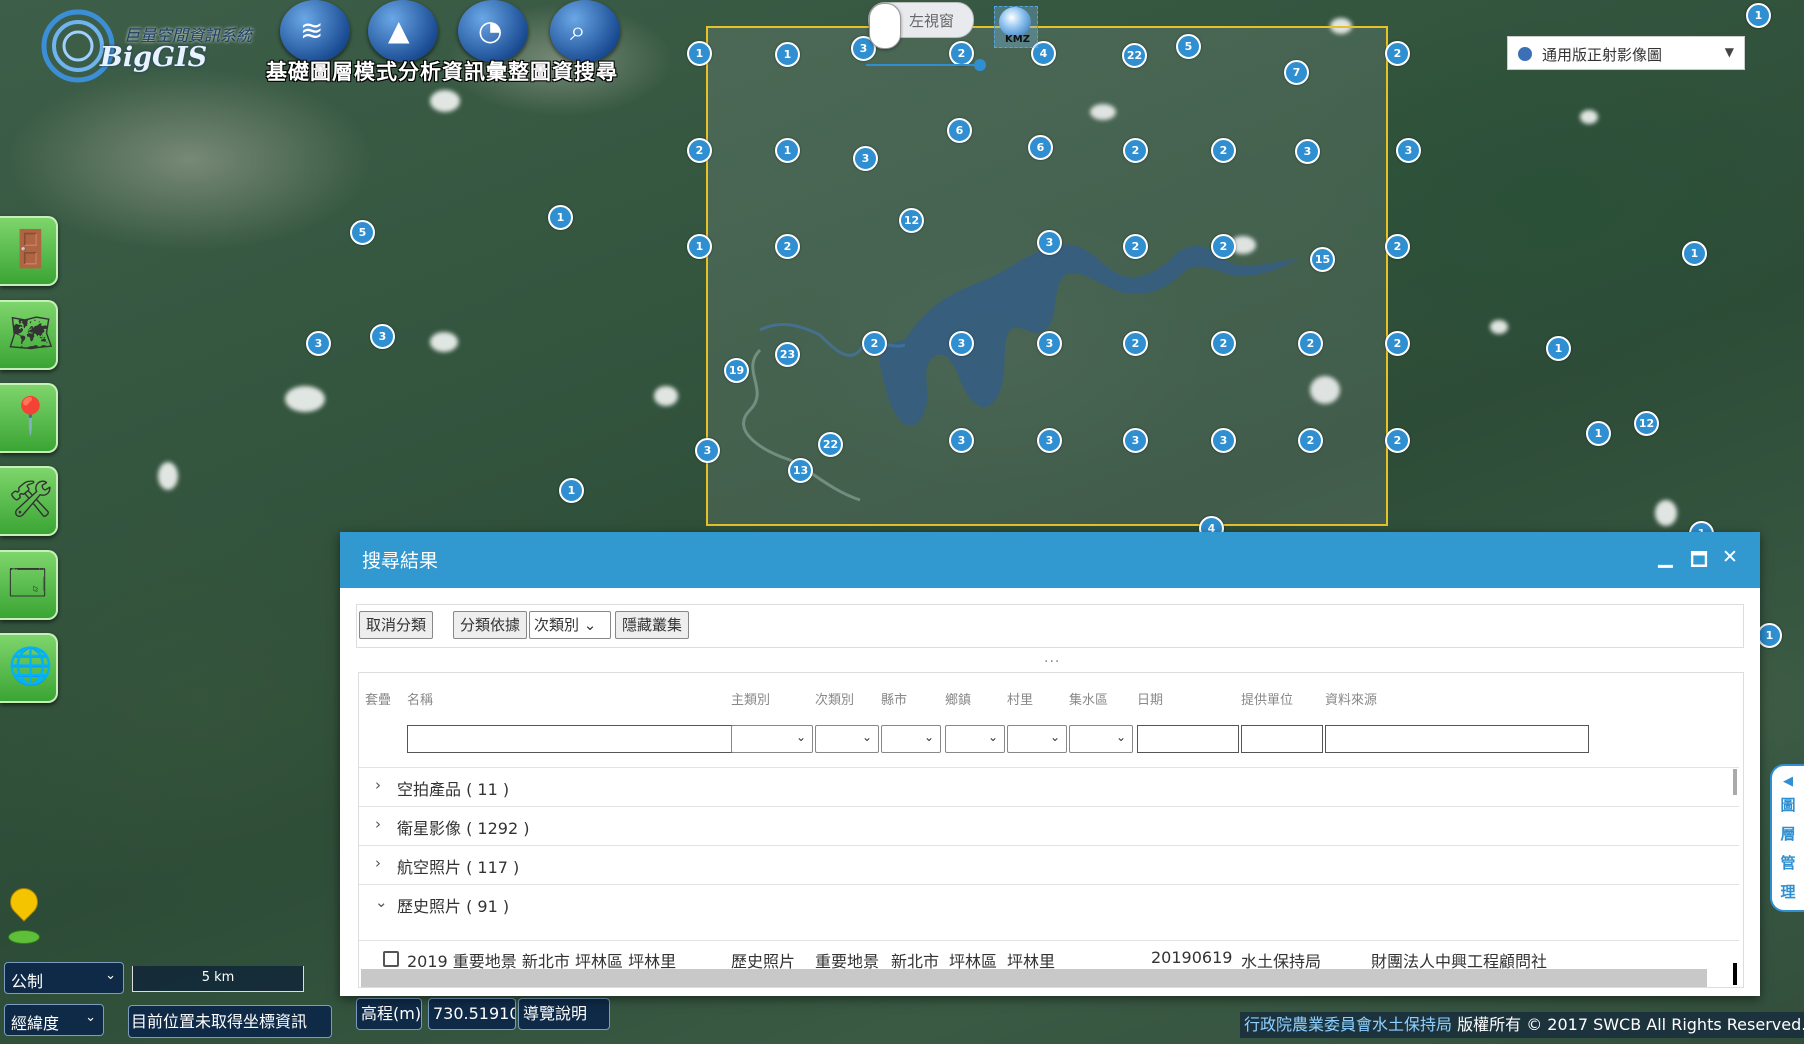 This screenshot has width=1804, height=1044. I want to click on column-header-date: 日期, so click(1150, 698).